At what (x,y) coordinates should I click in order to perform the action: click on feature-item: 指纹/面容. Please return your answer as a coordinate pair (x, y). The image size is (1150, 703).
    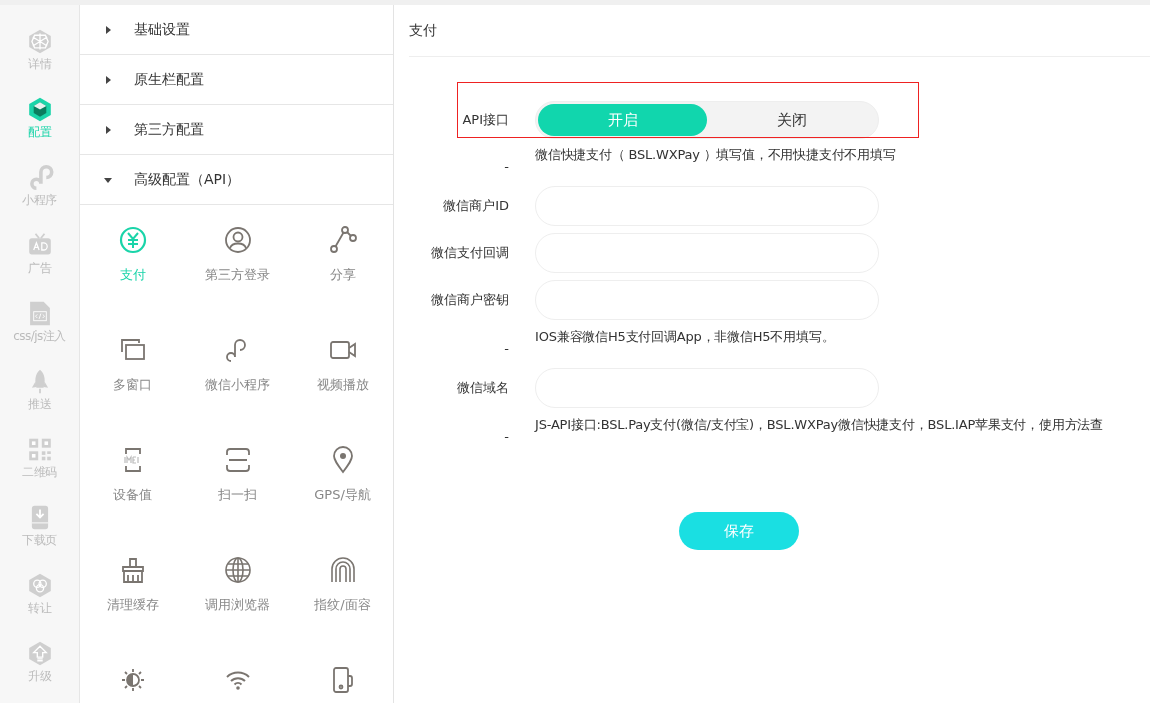
    Looking at the image, I should click on (341, 590).